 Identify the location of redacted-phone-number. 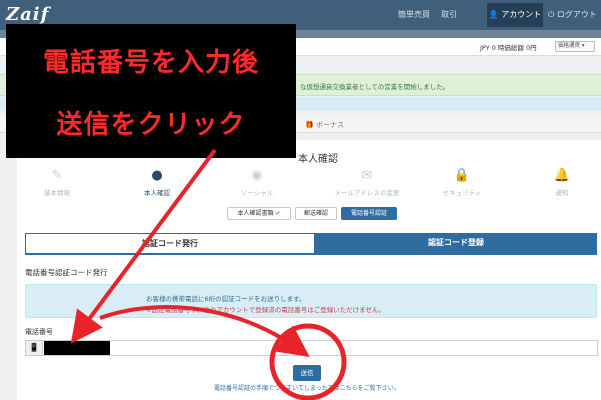
(77, 348).